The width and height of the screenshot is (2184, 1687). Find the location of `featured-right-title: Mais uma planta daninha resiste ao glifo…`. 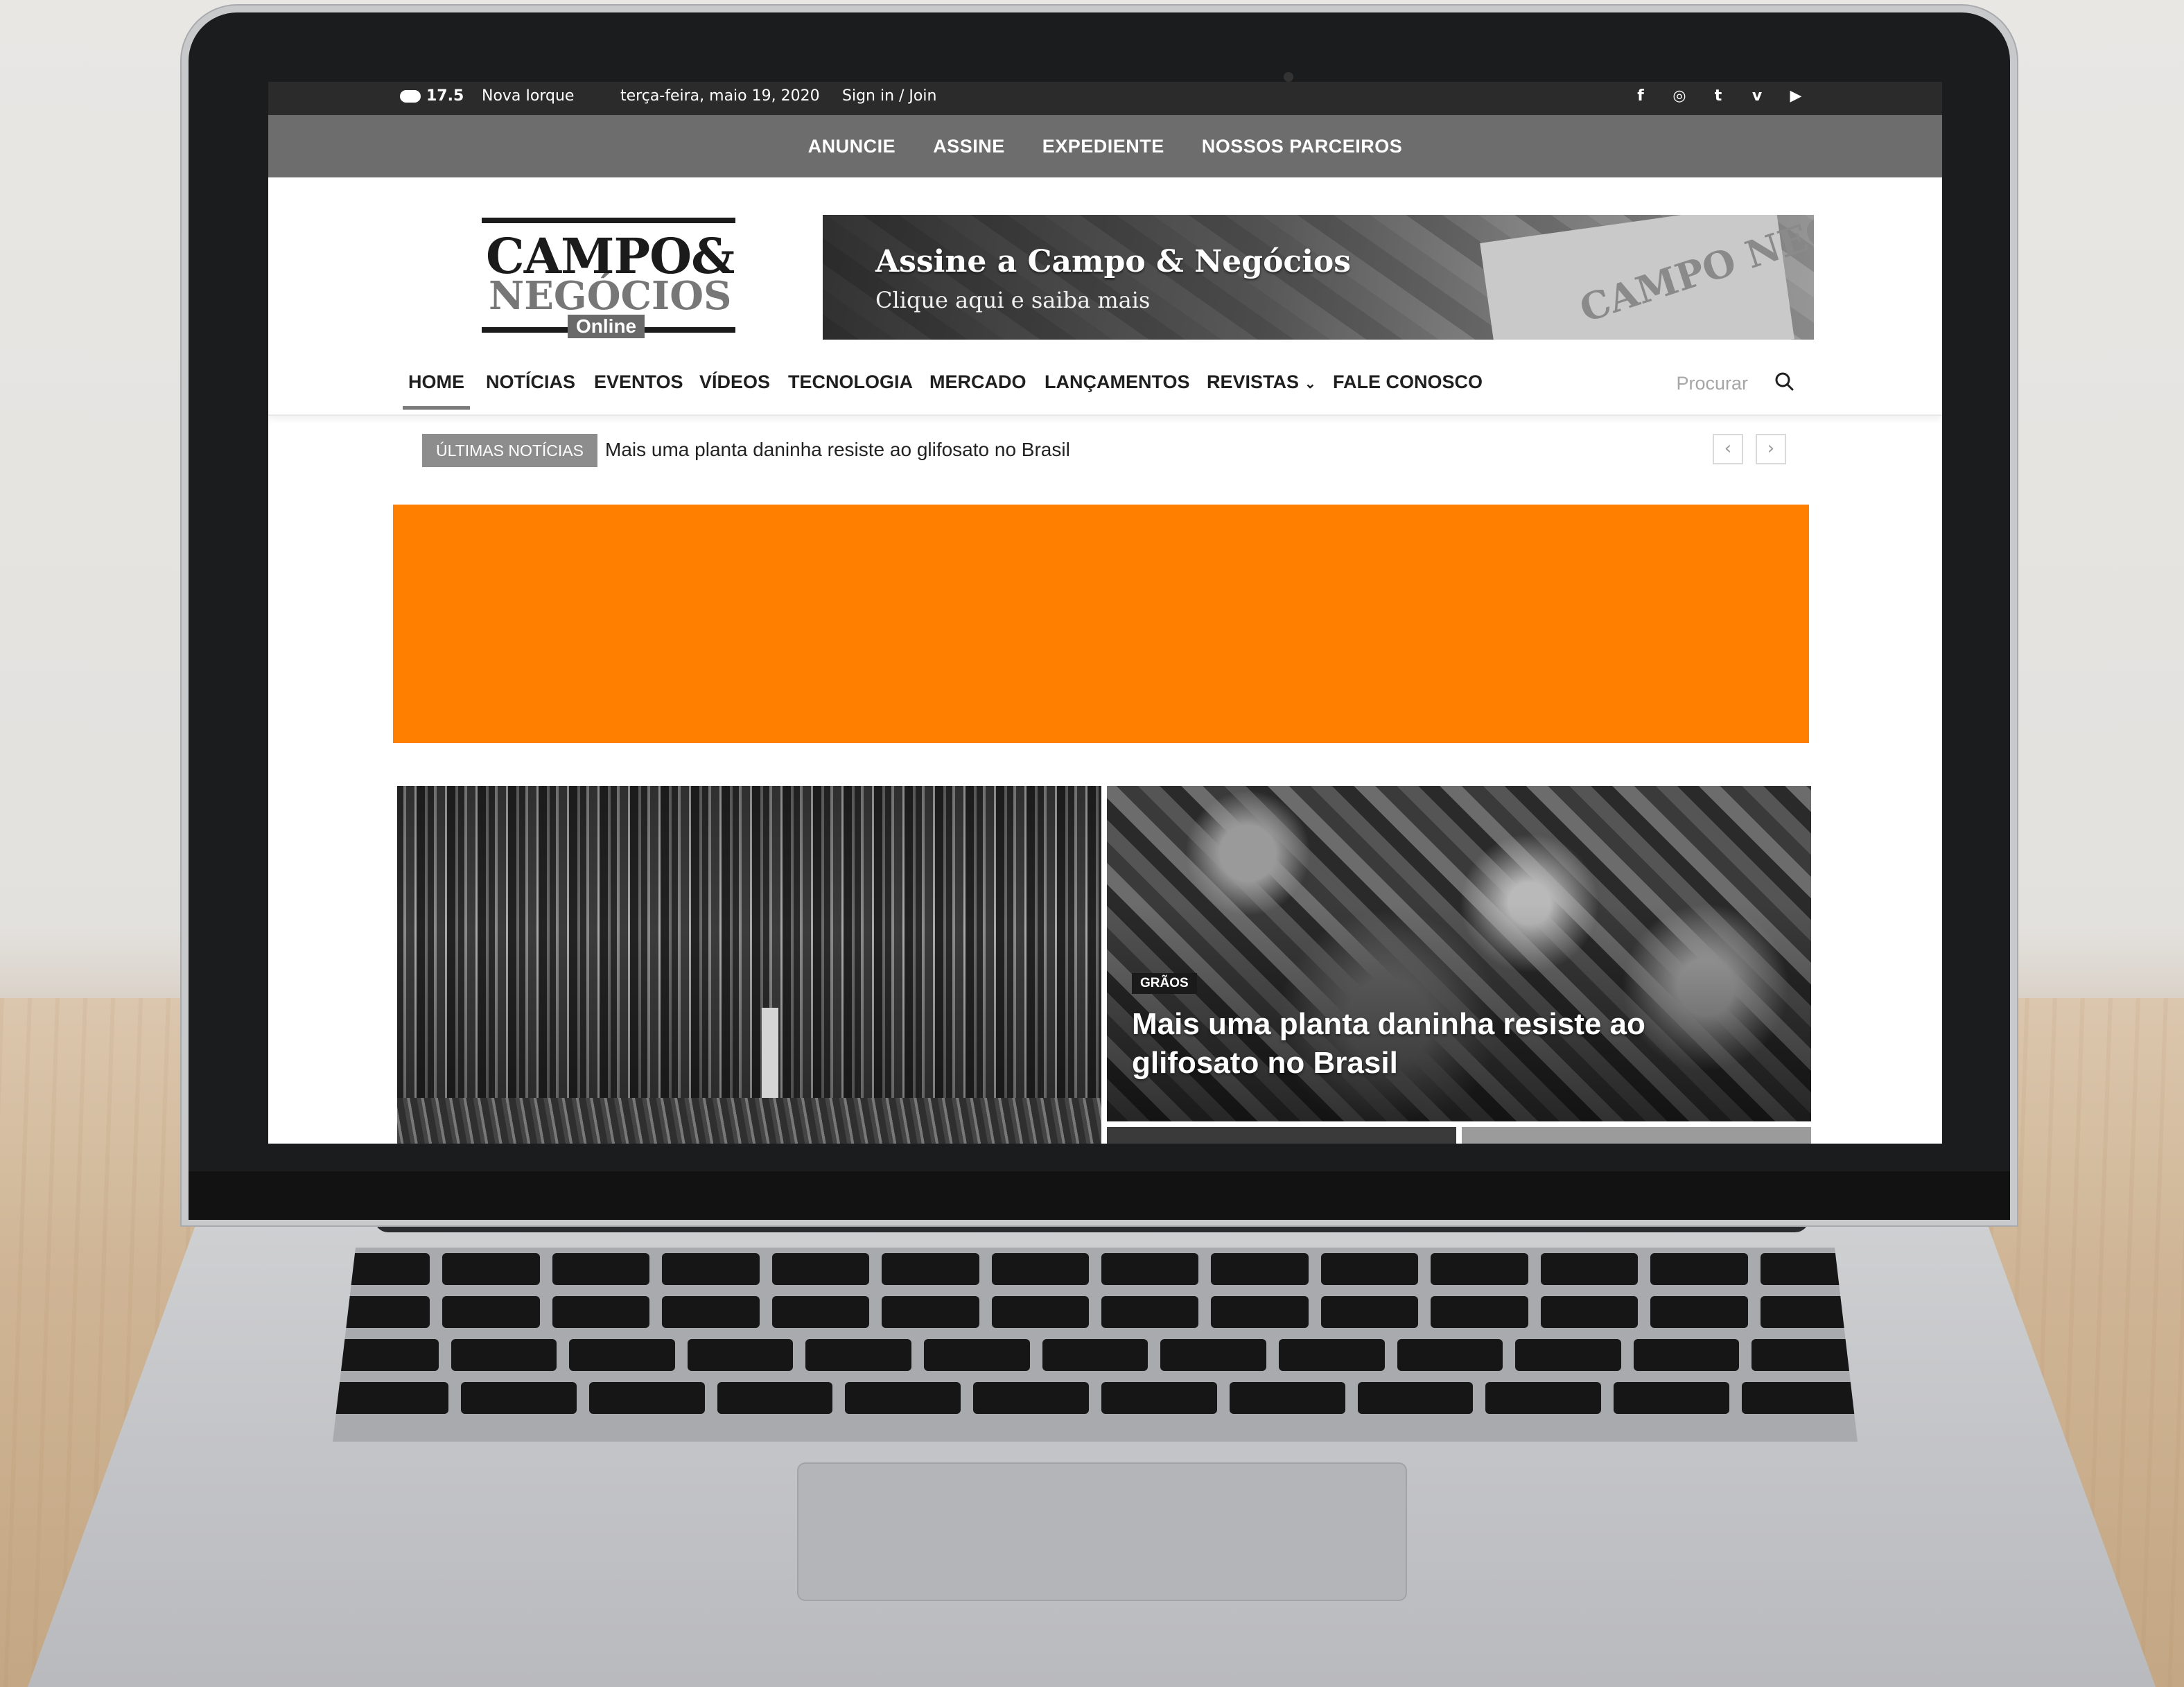

featured-right-title: Mais uma planta daninha resiste ao glifo… is located at coordinates (1402, 1044).